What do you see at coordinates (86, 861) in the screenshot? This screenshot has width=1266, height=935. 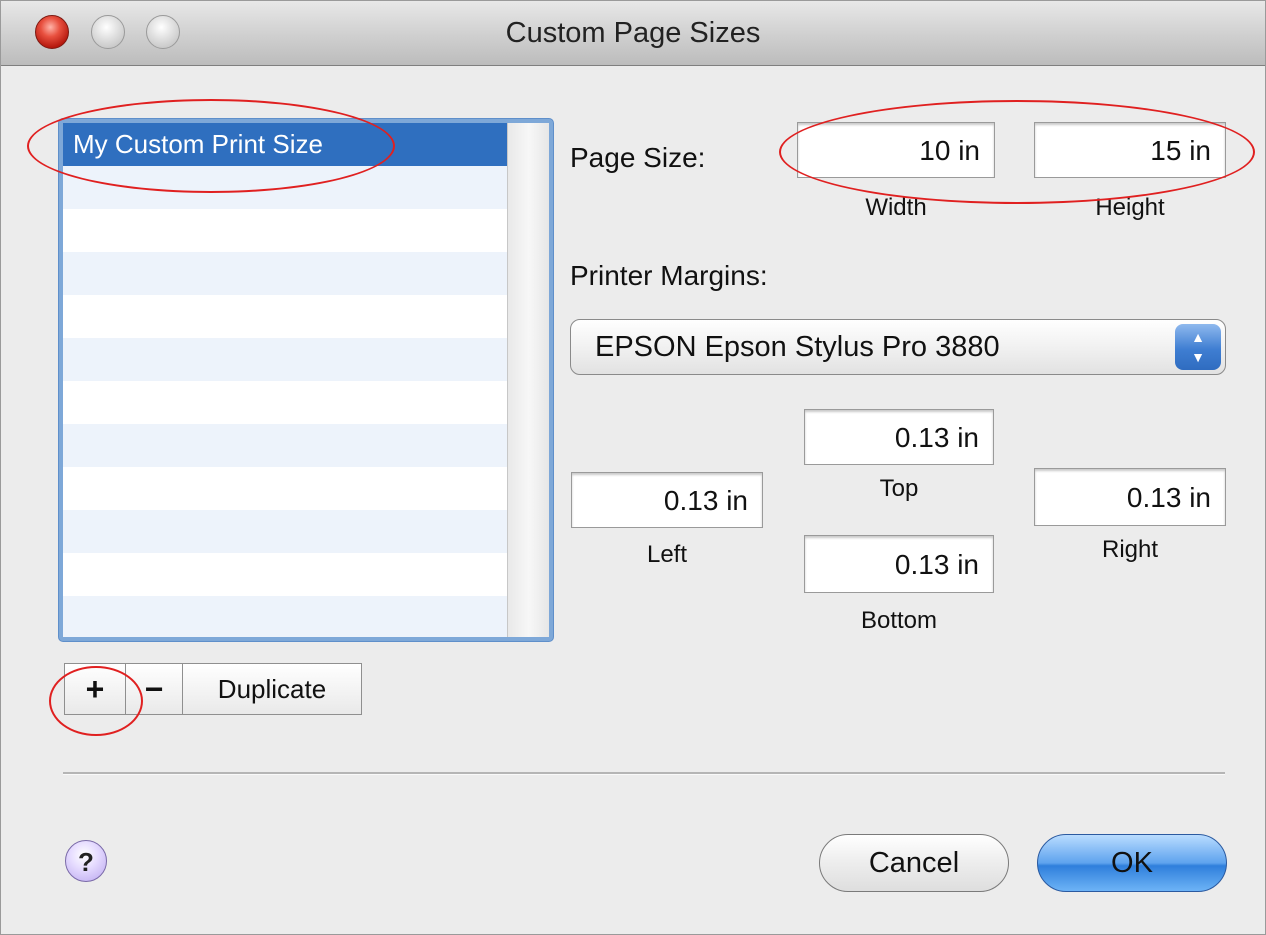 I see `help-button: ?` at bounding box center [86, 861].